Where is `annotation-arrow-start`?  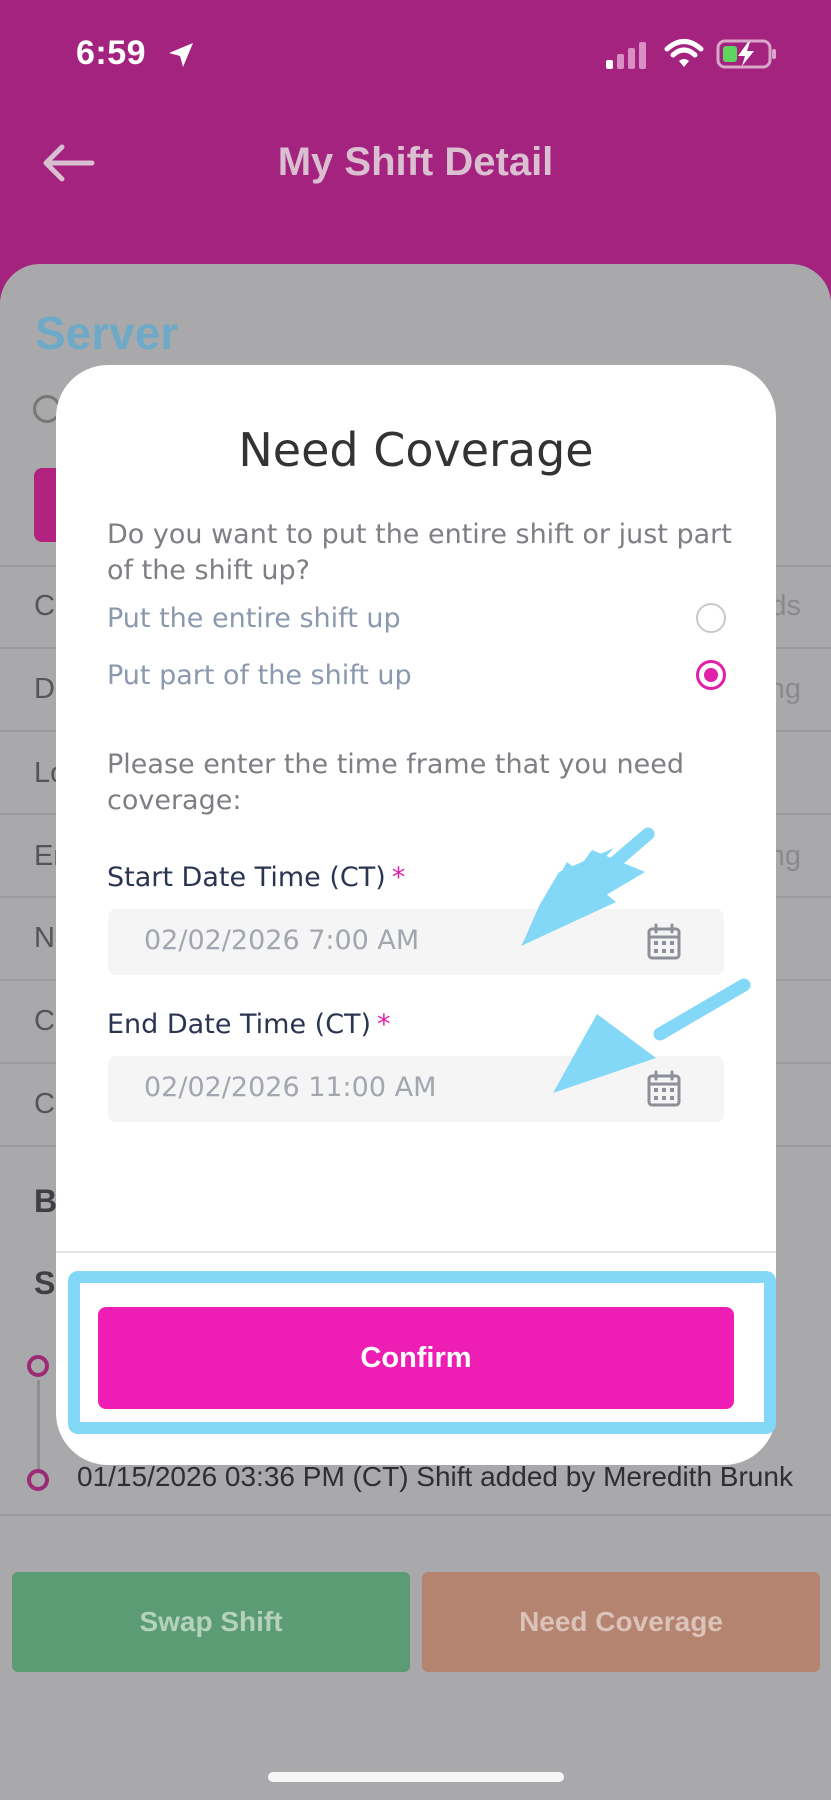
annotation-arrow-start is located at coordinates (588, 886).